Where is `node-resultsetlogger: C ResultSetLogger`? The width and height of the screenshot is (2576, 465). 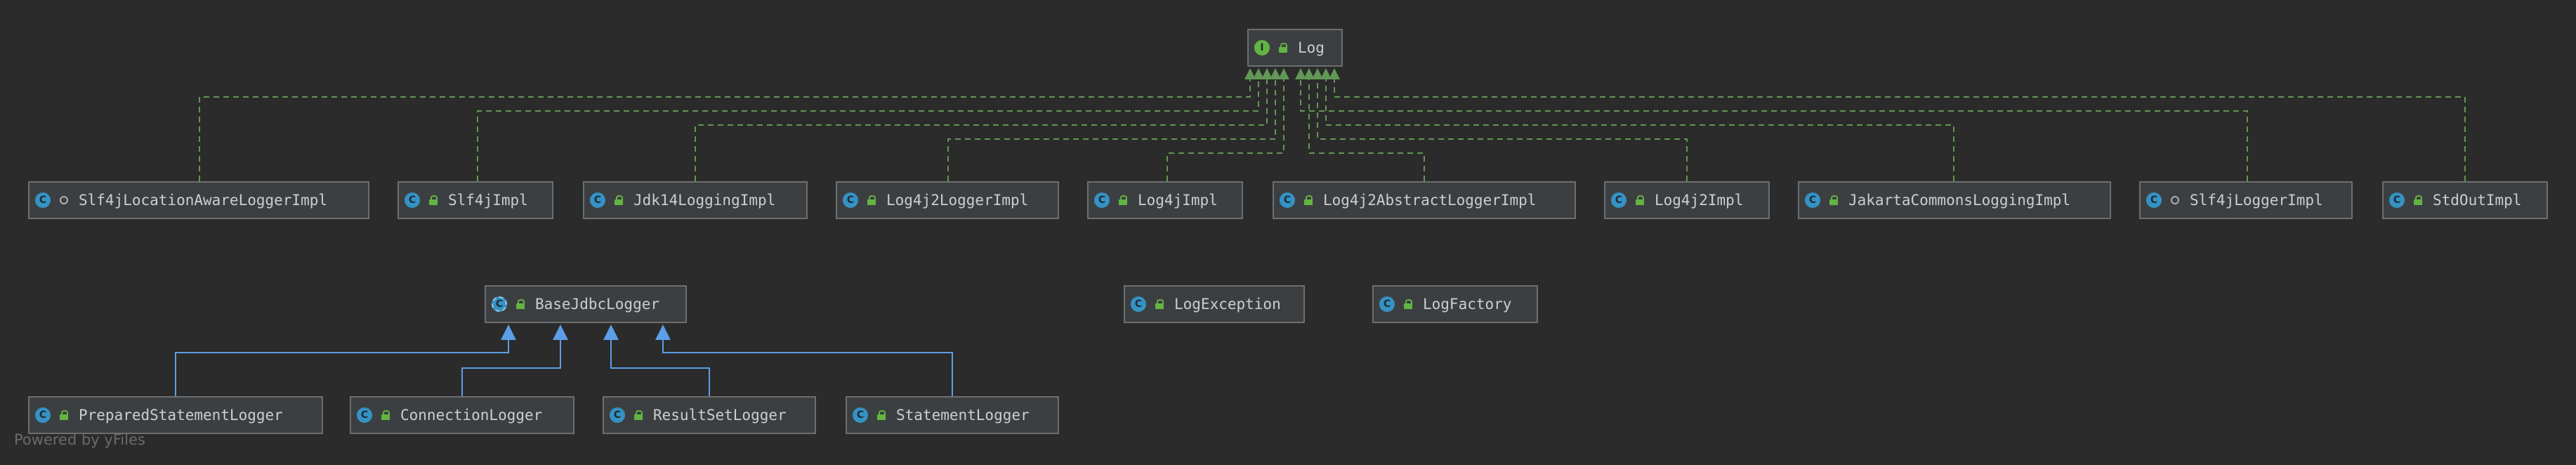 node-resultsetlogger: C ResultSetLogger is located at coordinates (709, 415).